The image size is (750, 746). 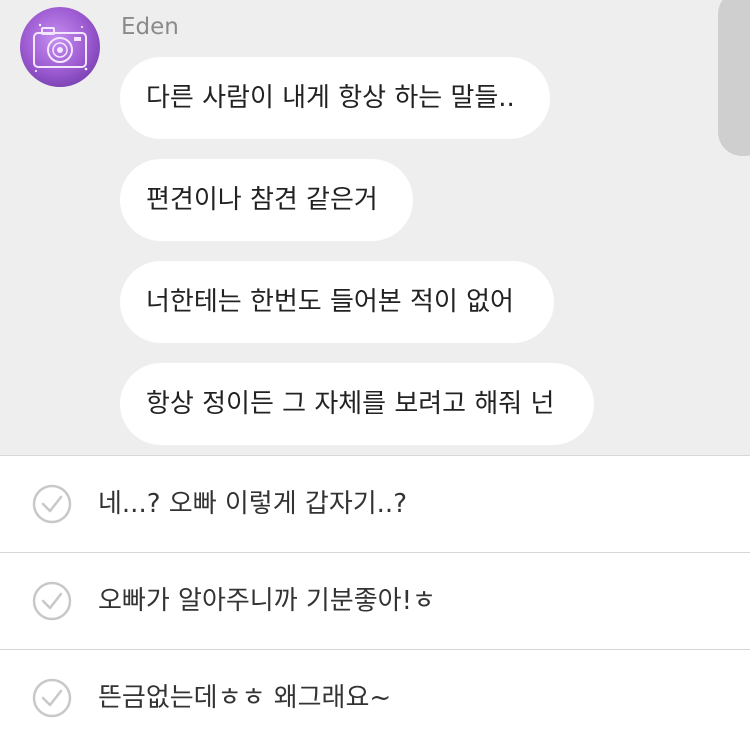 What do you see at coordinates (252, 504) in the screenshot?
I see `reply-option-label: 네...? 오빠 이렇게 갑자기..?` at bounding box center [252, 504].